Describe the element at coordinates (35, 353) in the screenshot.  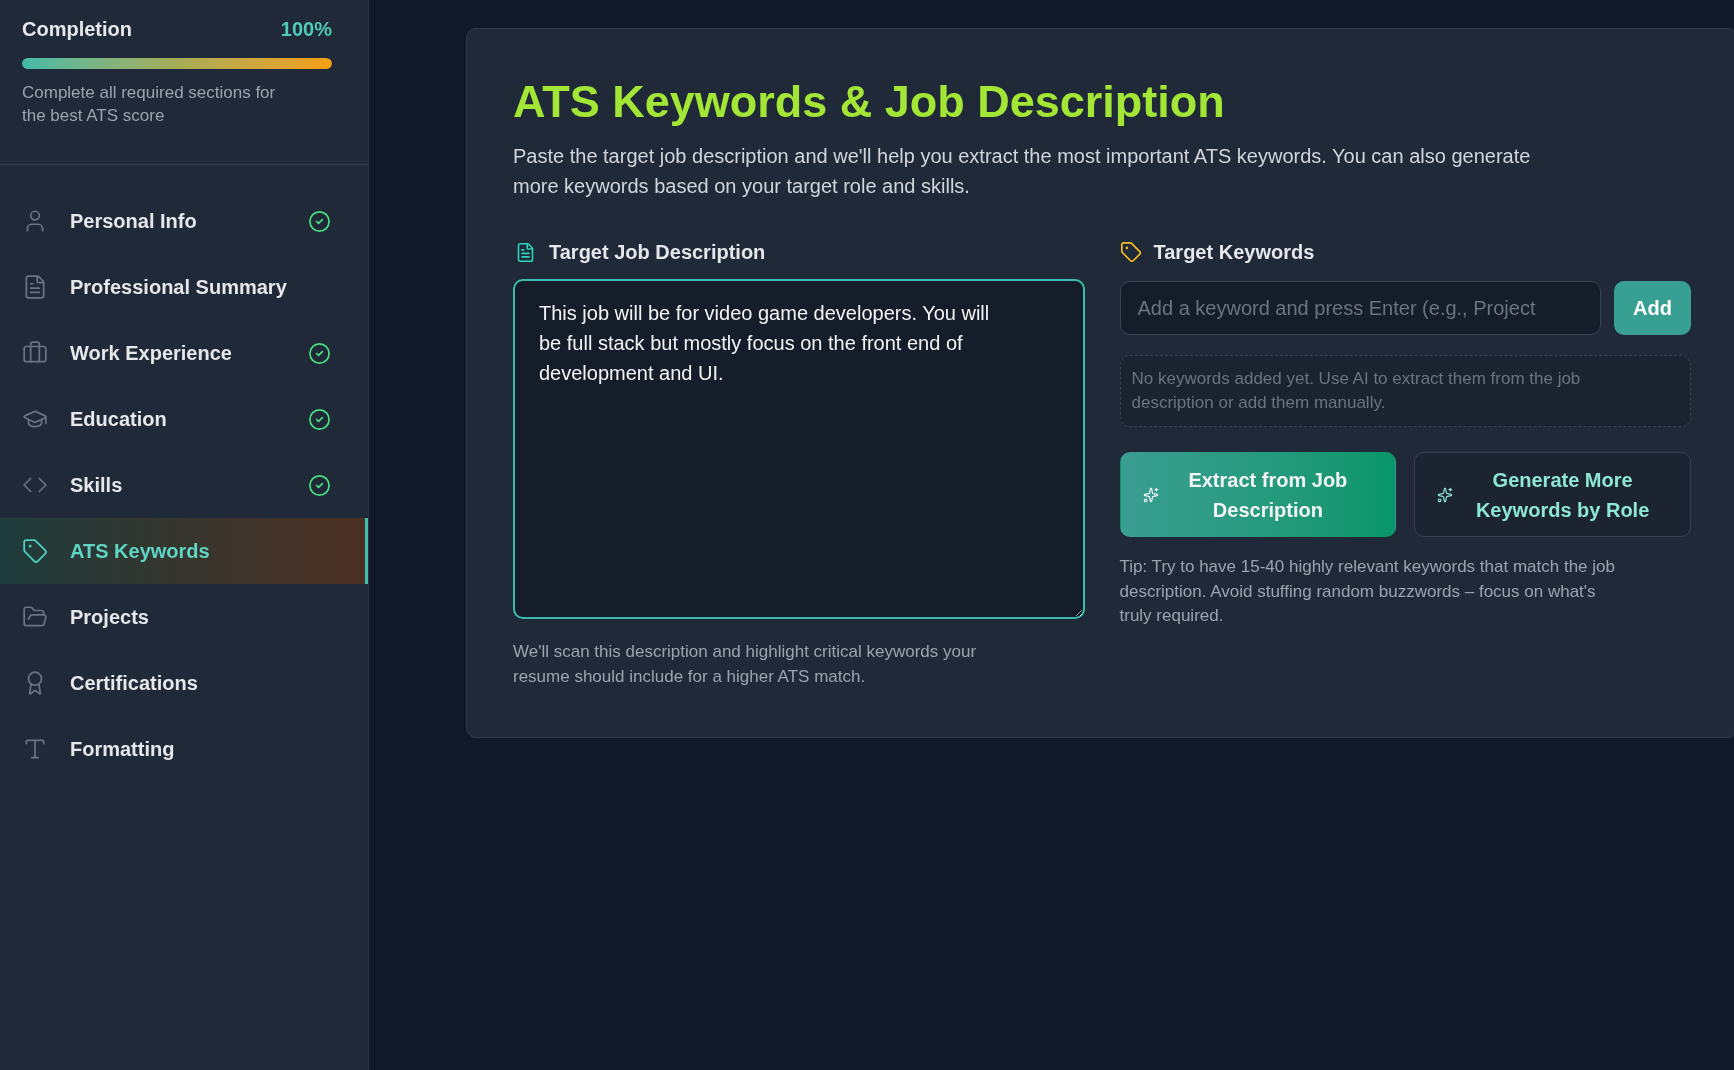
I see `briefcase-icon` at that location.